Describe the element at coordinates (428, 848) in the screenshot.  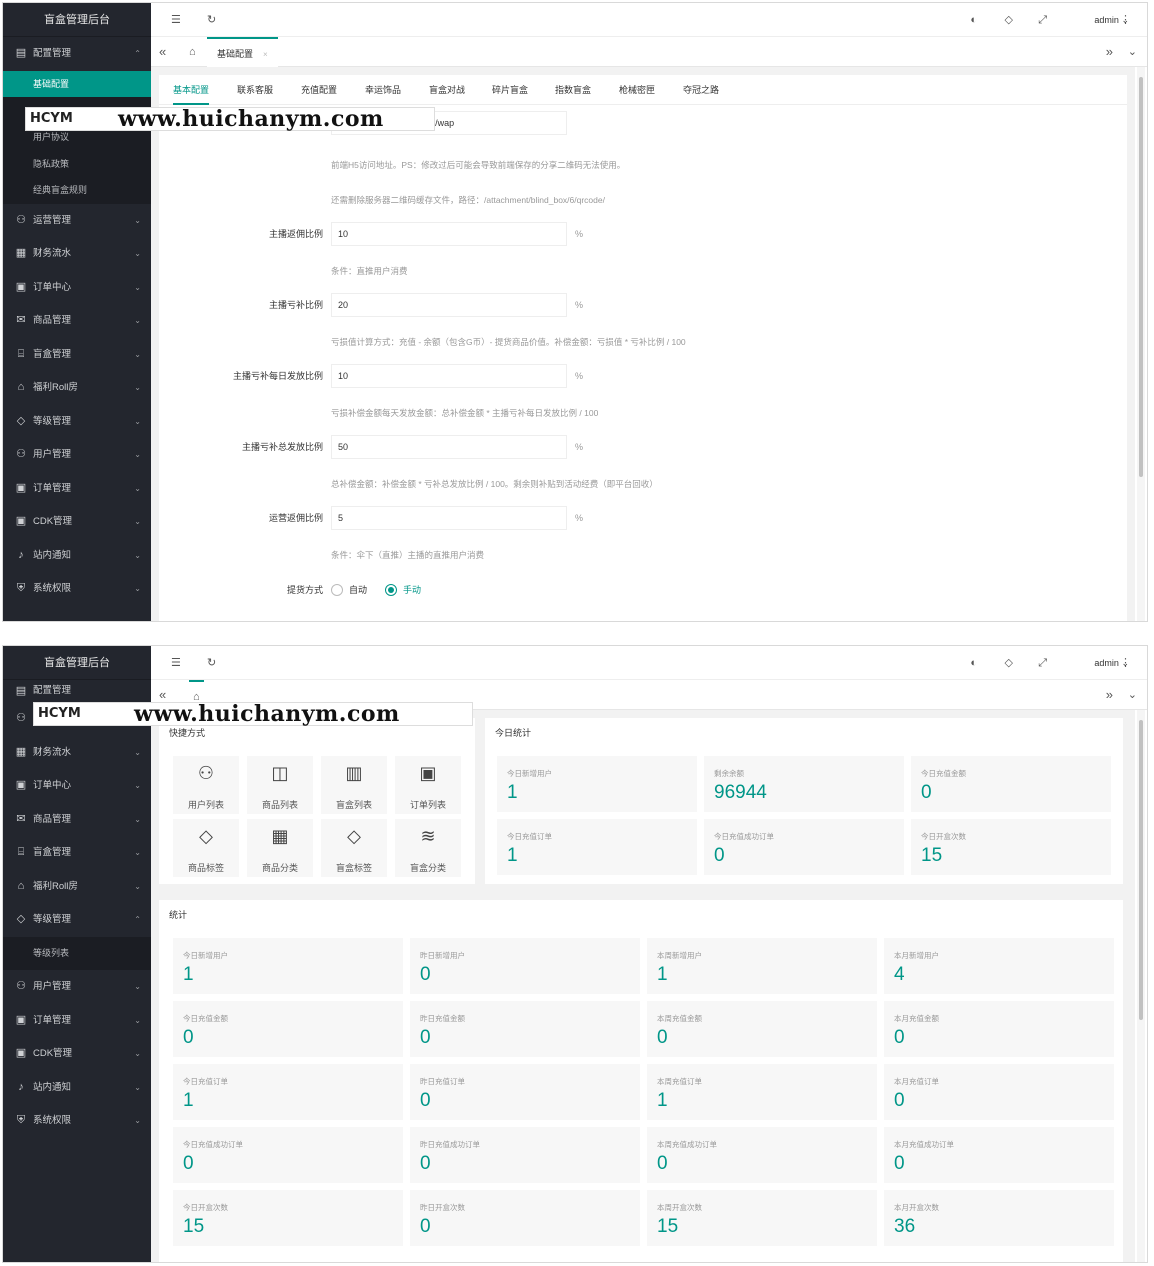
I see `shortcut-item: ≋ 盲盒分类` at that location.